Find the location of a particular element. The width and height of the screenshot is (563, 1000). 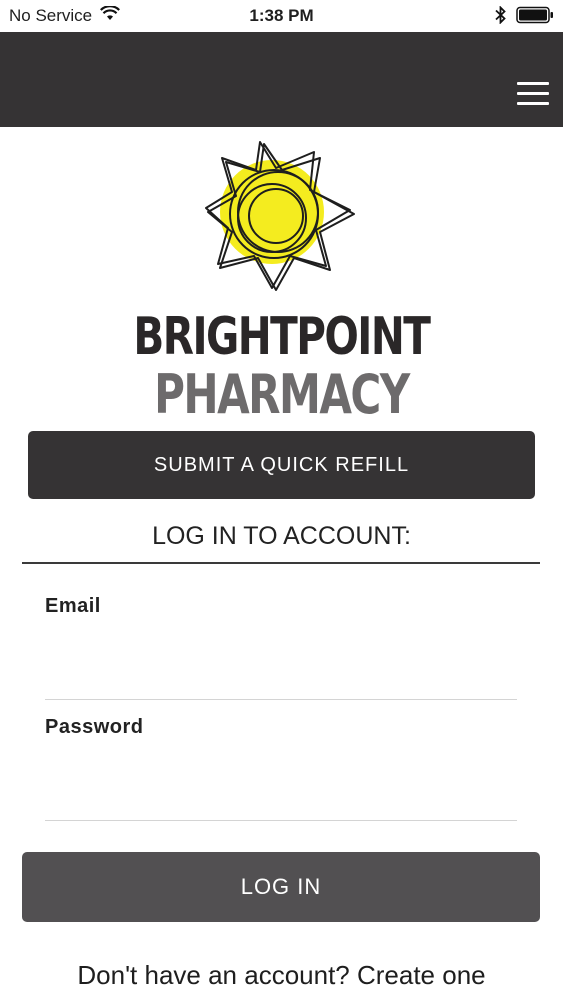

login-section-title: LOG IN TO ACCOUNT: is located at coordinates (281, 536).